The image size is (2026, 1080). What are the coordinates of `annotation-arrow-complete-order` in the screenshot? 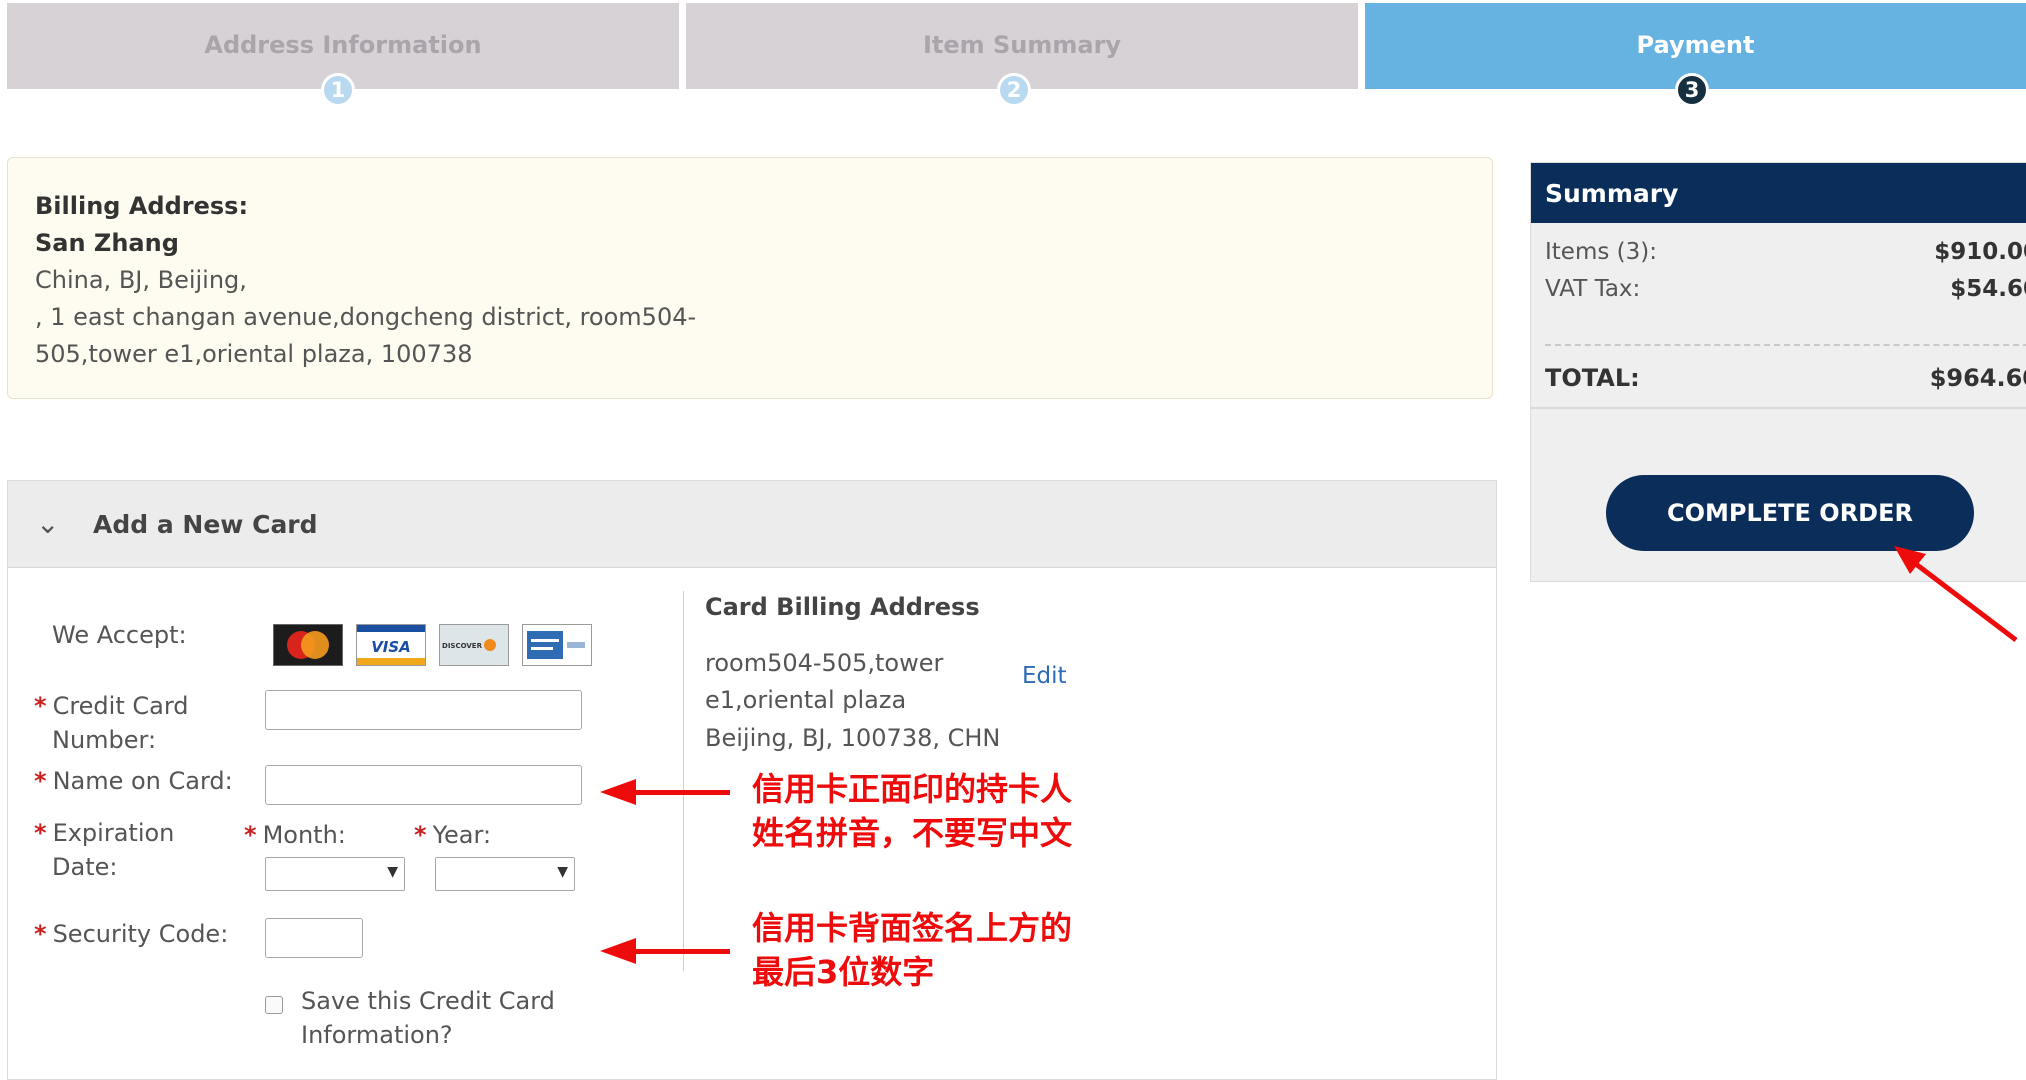 It's located at (1956, 594).